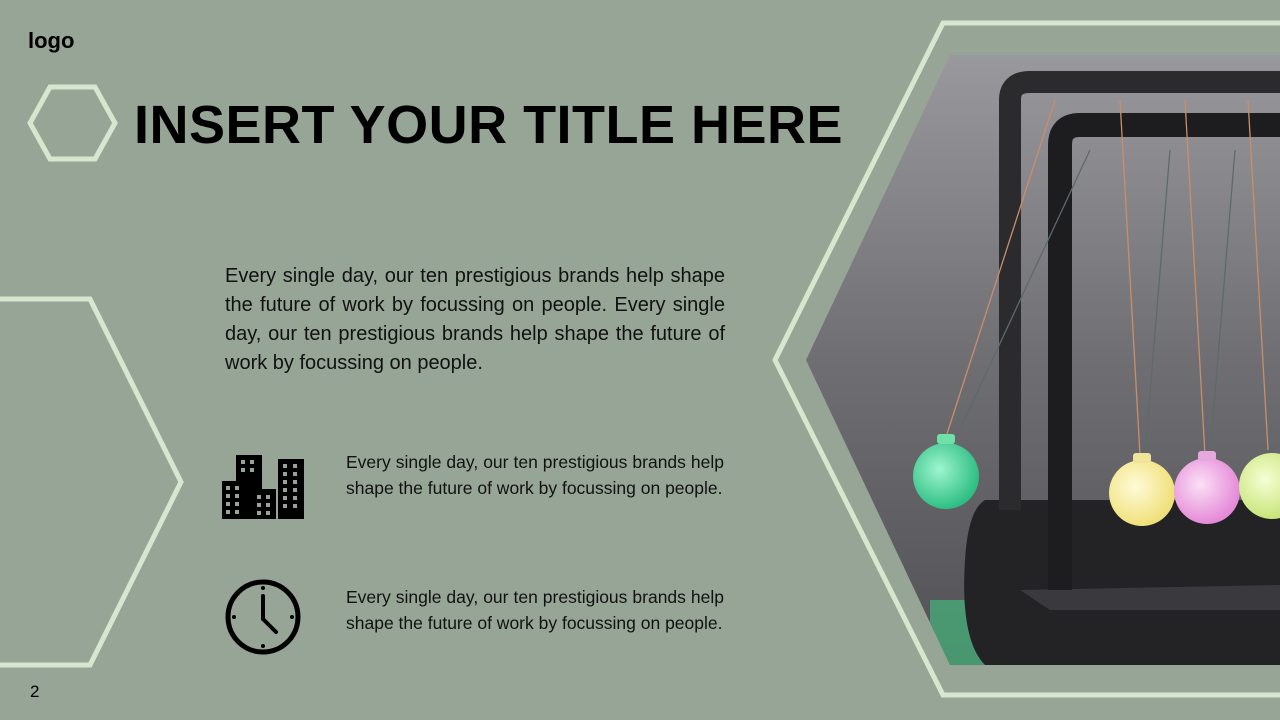 This screenshot has height=720, width=1280. Describe the element at coordinates (263, 487) in the screenshot. I see `buildings-icon` at that location.